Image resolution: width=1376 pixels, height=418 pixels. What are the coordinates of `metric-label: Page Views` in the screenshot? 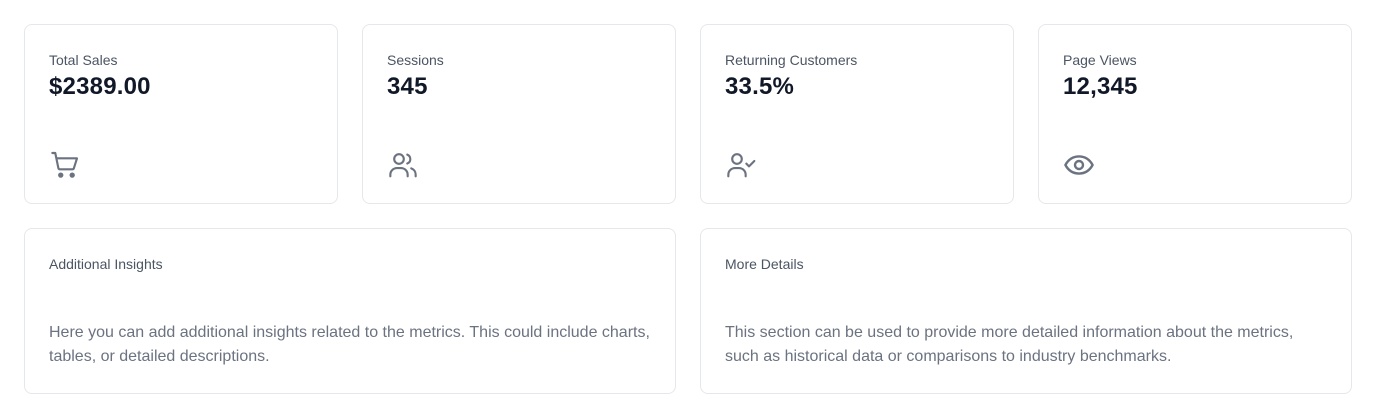 It's located at (1100, 60).